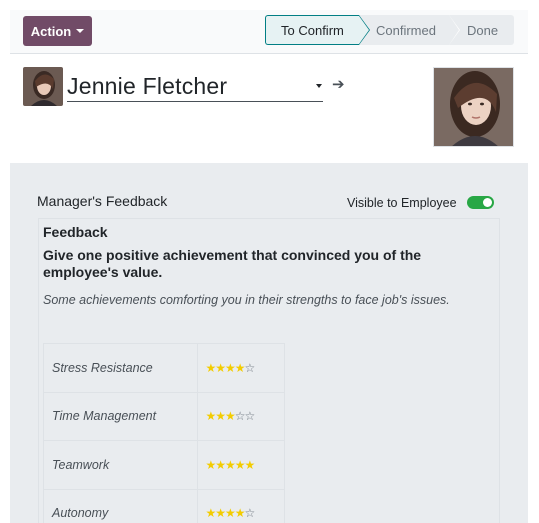  What do you see at coordinates (319, 86) in the screenshot?
I see `dropdown-caret-icon` at bounding box center [319, 86].